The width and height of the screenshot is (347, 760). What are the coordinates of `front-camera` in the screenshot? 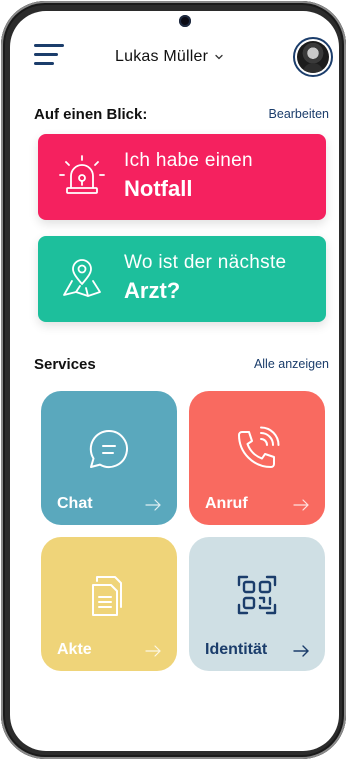 It's located at (185, 21).